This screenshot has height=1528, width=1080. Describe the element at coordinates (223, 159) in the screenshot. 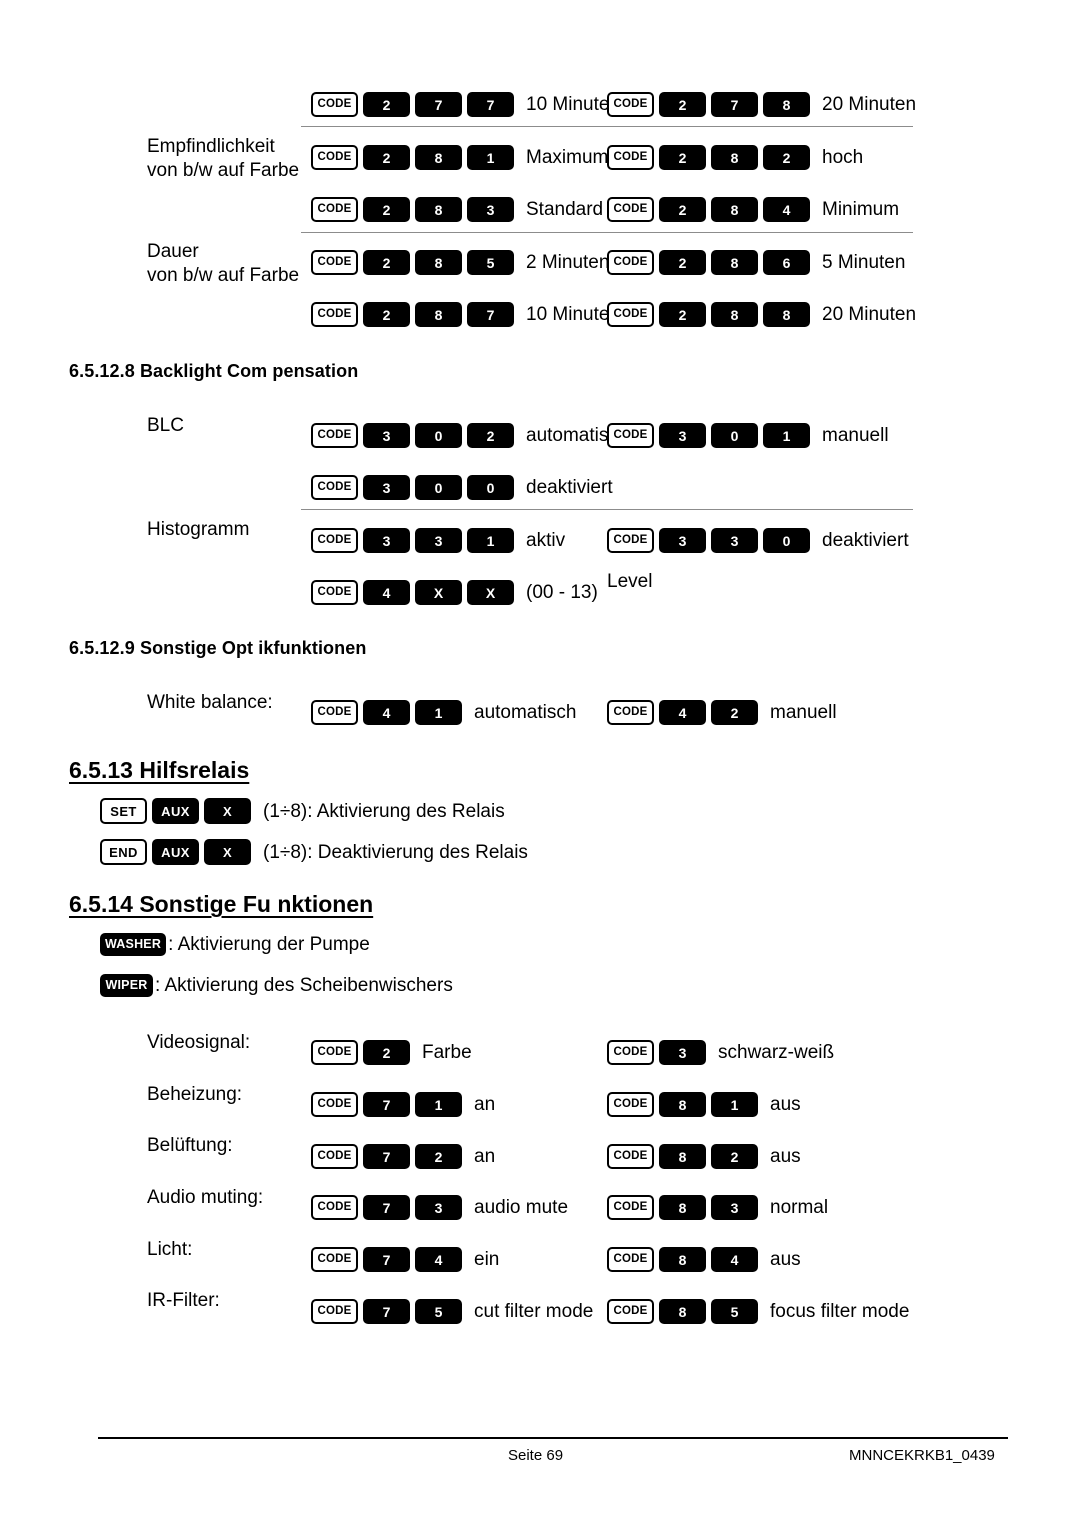

I see `row-label-empfindlichkeit: Empfindlichkeit von b/w auf Farbe` at that location.